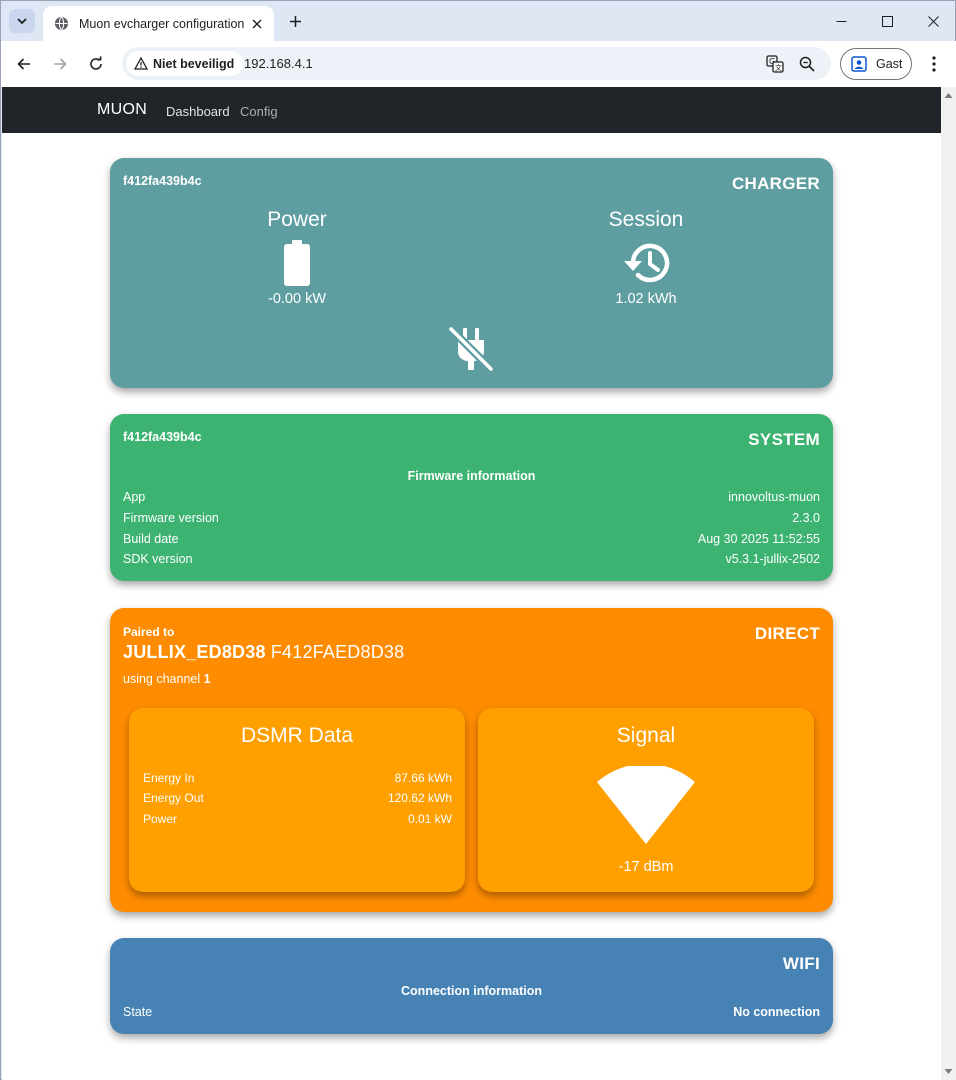 The width and height of the screenshot is (956, 1080). What do you see at coordinates (207, 679) in the screenshot?
I see `channel-number: 1` at bounding box center [207, 679].